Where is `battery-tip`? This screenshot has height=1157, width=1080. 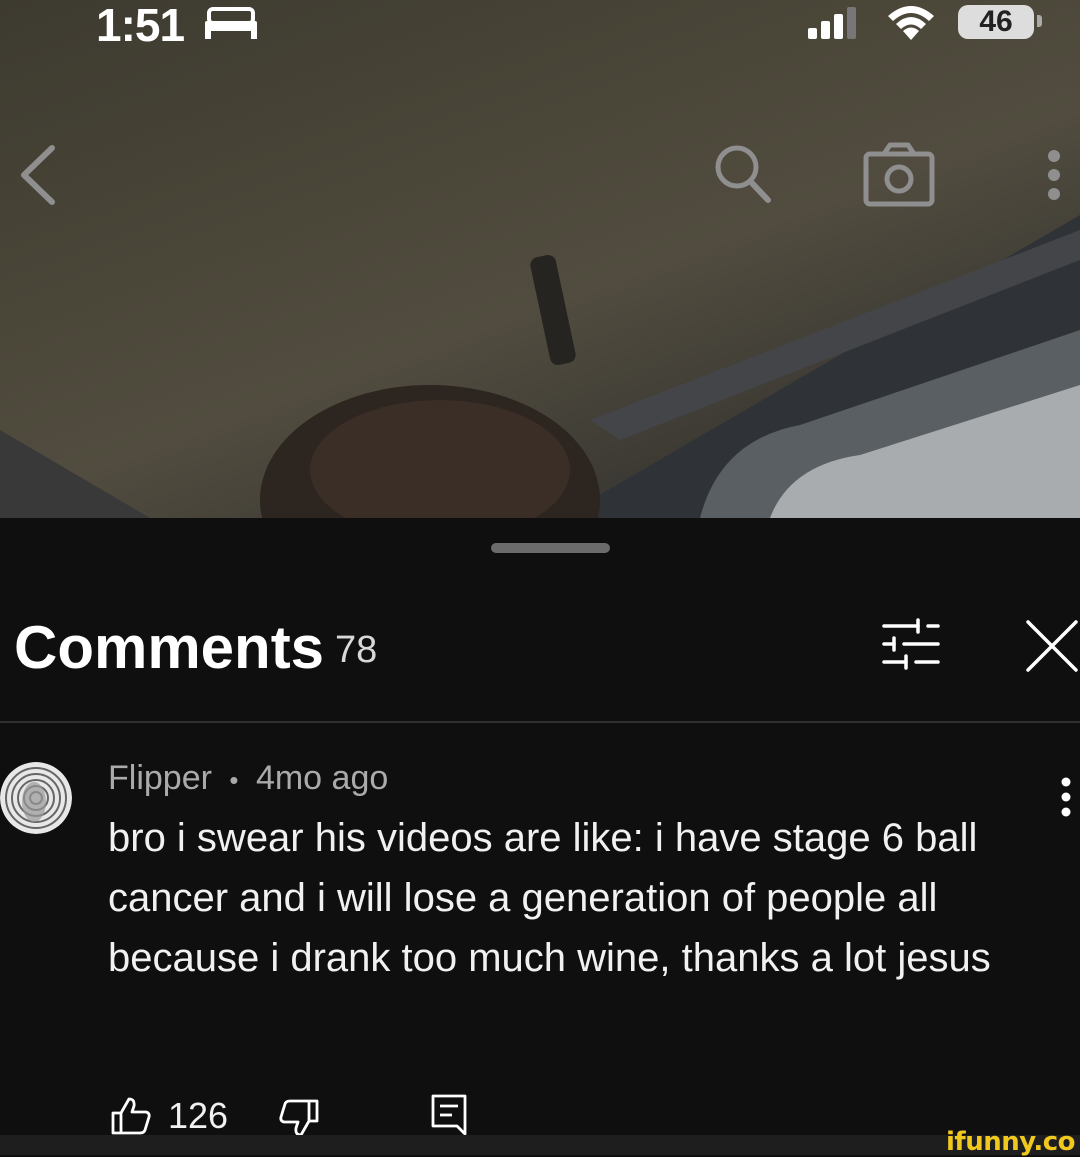 battery-tip is located at coordinates (1039, 21).